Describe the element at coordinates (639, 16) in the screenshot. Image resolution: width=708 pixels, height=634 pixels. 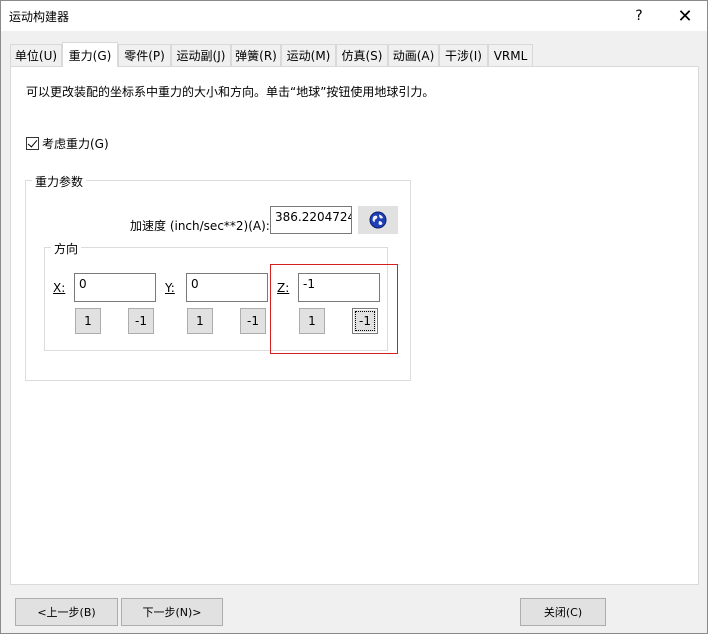
I see `help-button: ?` at that location.